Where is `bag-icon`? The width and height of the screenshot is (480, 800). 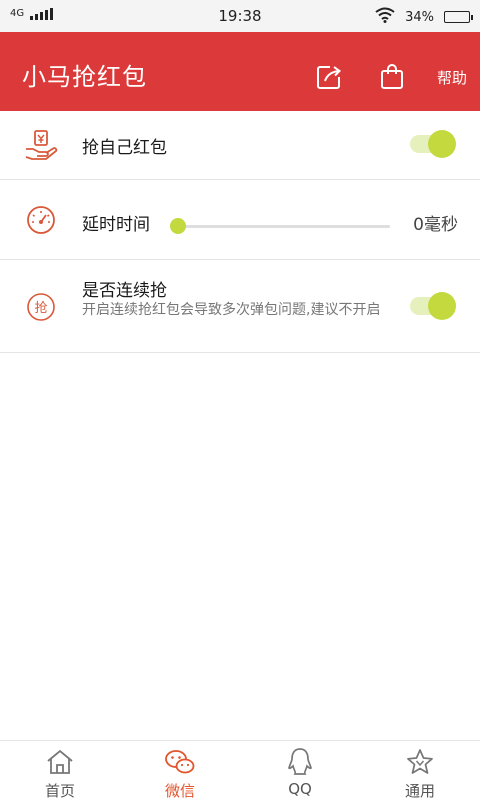
bag-icon is located at coordinates (392, 76).